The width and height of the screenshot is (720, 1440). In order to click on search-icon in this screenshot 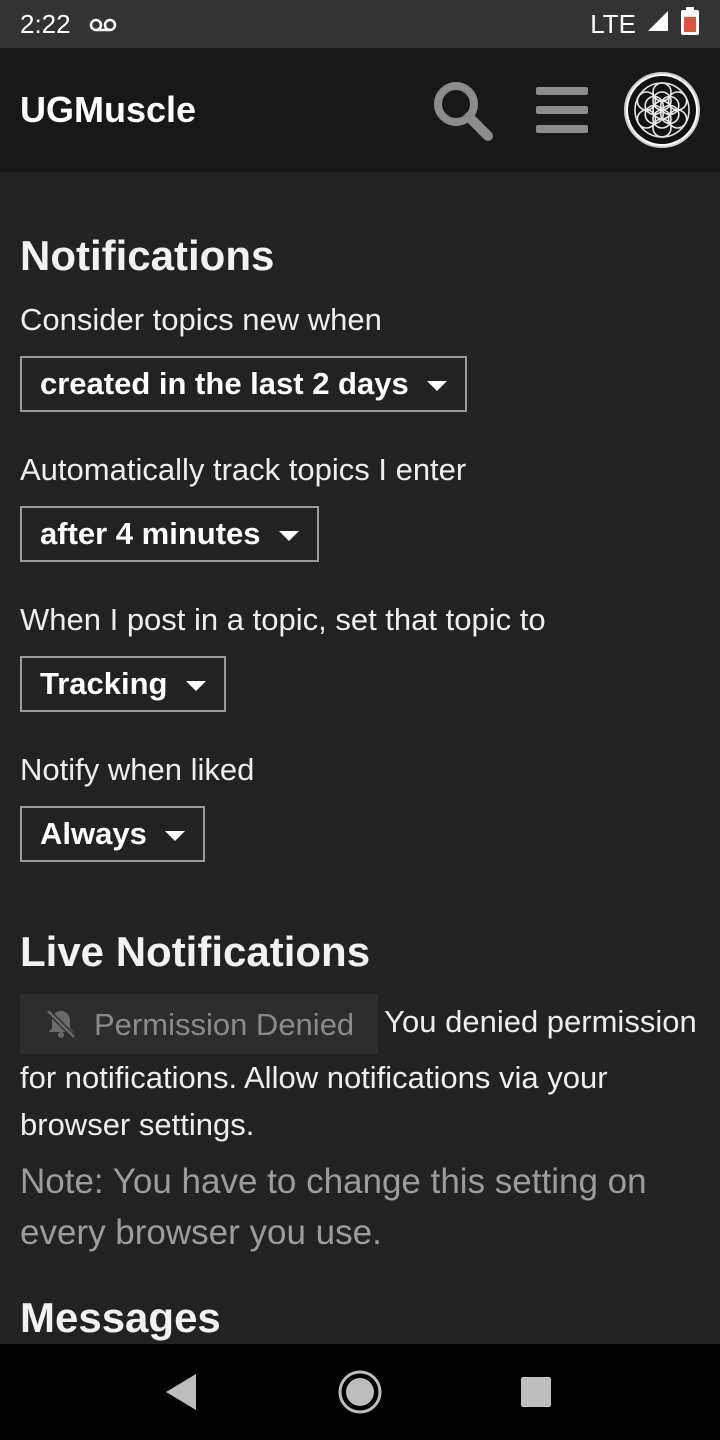, I will do `click(462, 110)`.